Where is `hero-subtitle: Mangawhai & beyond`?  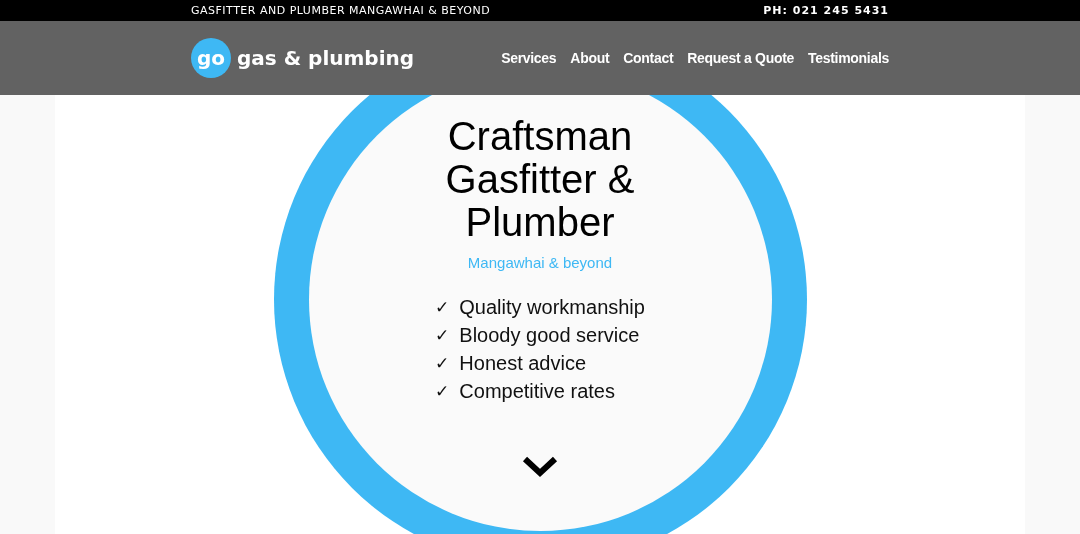
hero-subtitle: Mangawhai & beyond is located at coordinates (540, 262).